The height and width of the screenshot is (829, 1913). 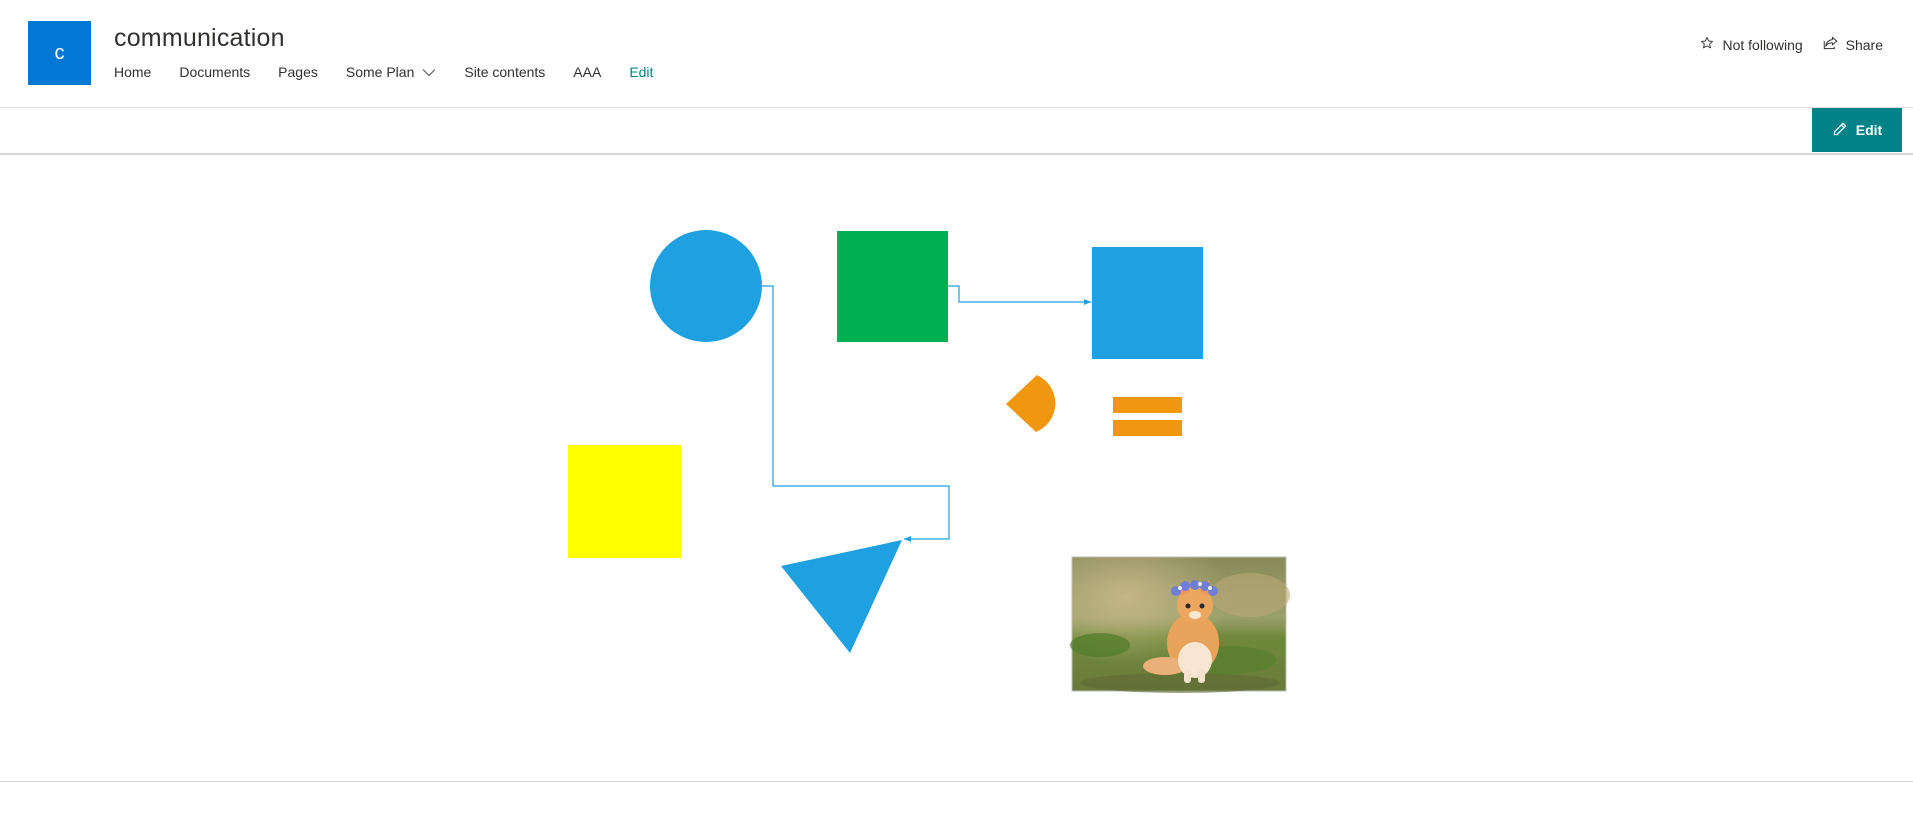 I want to click on blue-square, so click(x=1147, y=303).